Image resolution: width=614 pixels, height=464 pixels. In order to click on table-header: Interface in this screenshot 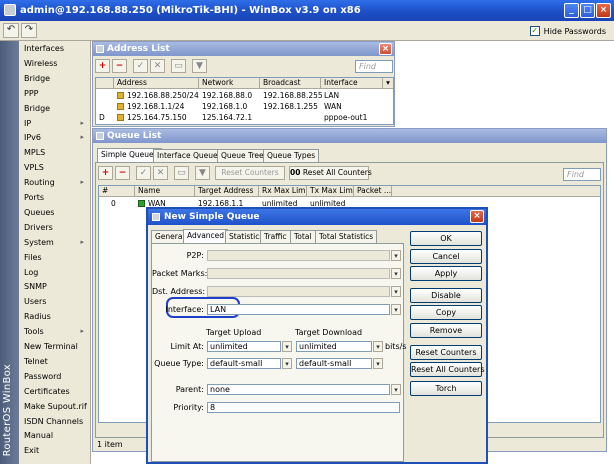, I will do `click(352, 83)`.